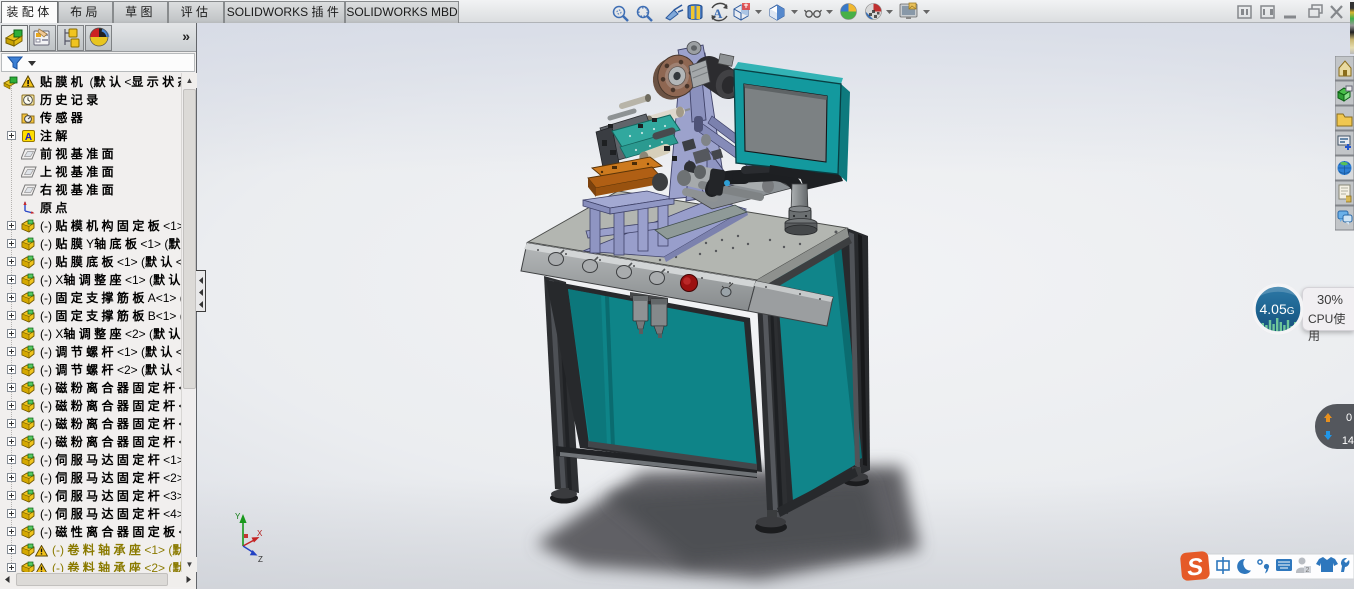  What do you see at coordinates (1348, 441) in the screenshot?
I see `svg-text: 141` at bounding box center [1348, 441].